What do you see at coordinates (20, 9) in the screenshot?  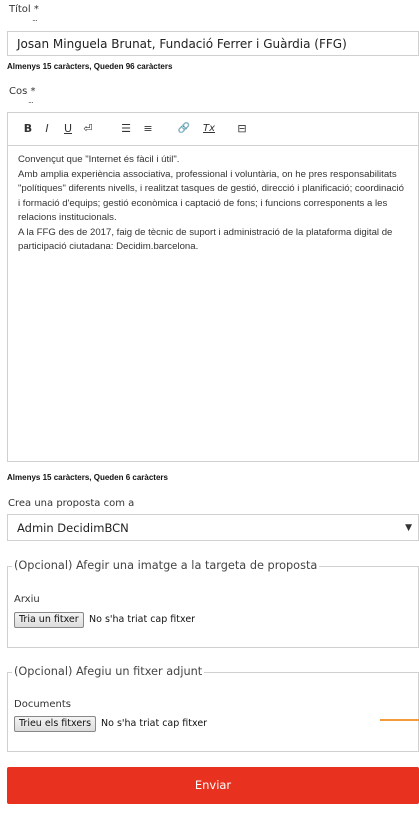 I see `title-label-text: Títol` at bounding box center [20, 9].